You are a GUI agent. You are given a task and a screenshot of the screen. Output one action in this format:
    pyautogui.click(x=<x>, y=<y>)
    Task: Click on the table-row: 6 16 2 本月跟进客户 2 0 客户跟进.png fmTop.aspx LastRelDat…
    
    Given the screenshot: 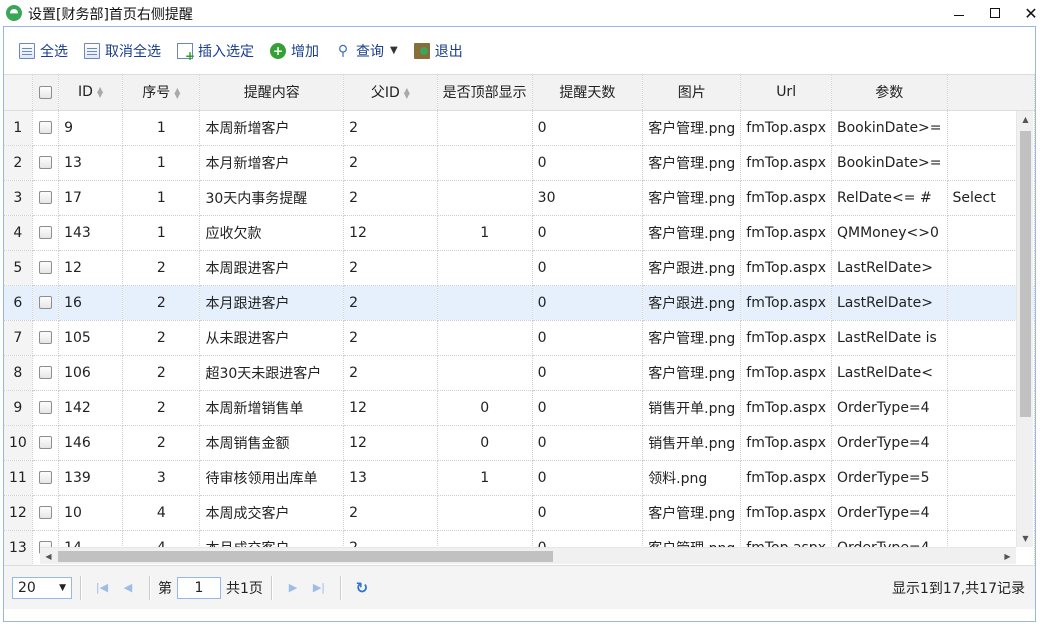 What is the action you would take?
    pyautogui.click(x=519, y=303)
    